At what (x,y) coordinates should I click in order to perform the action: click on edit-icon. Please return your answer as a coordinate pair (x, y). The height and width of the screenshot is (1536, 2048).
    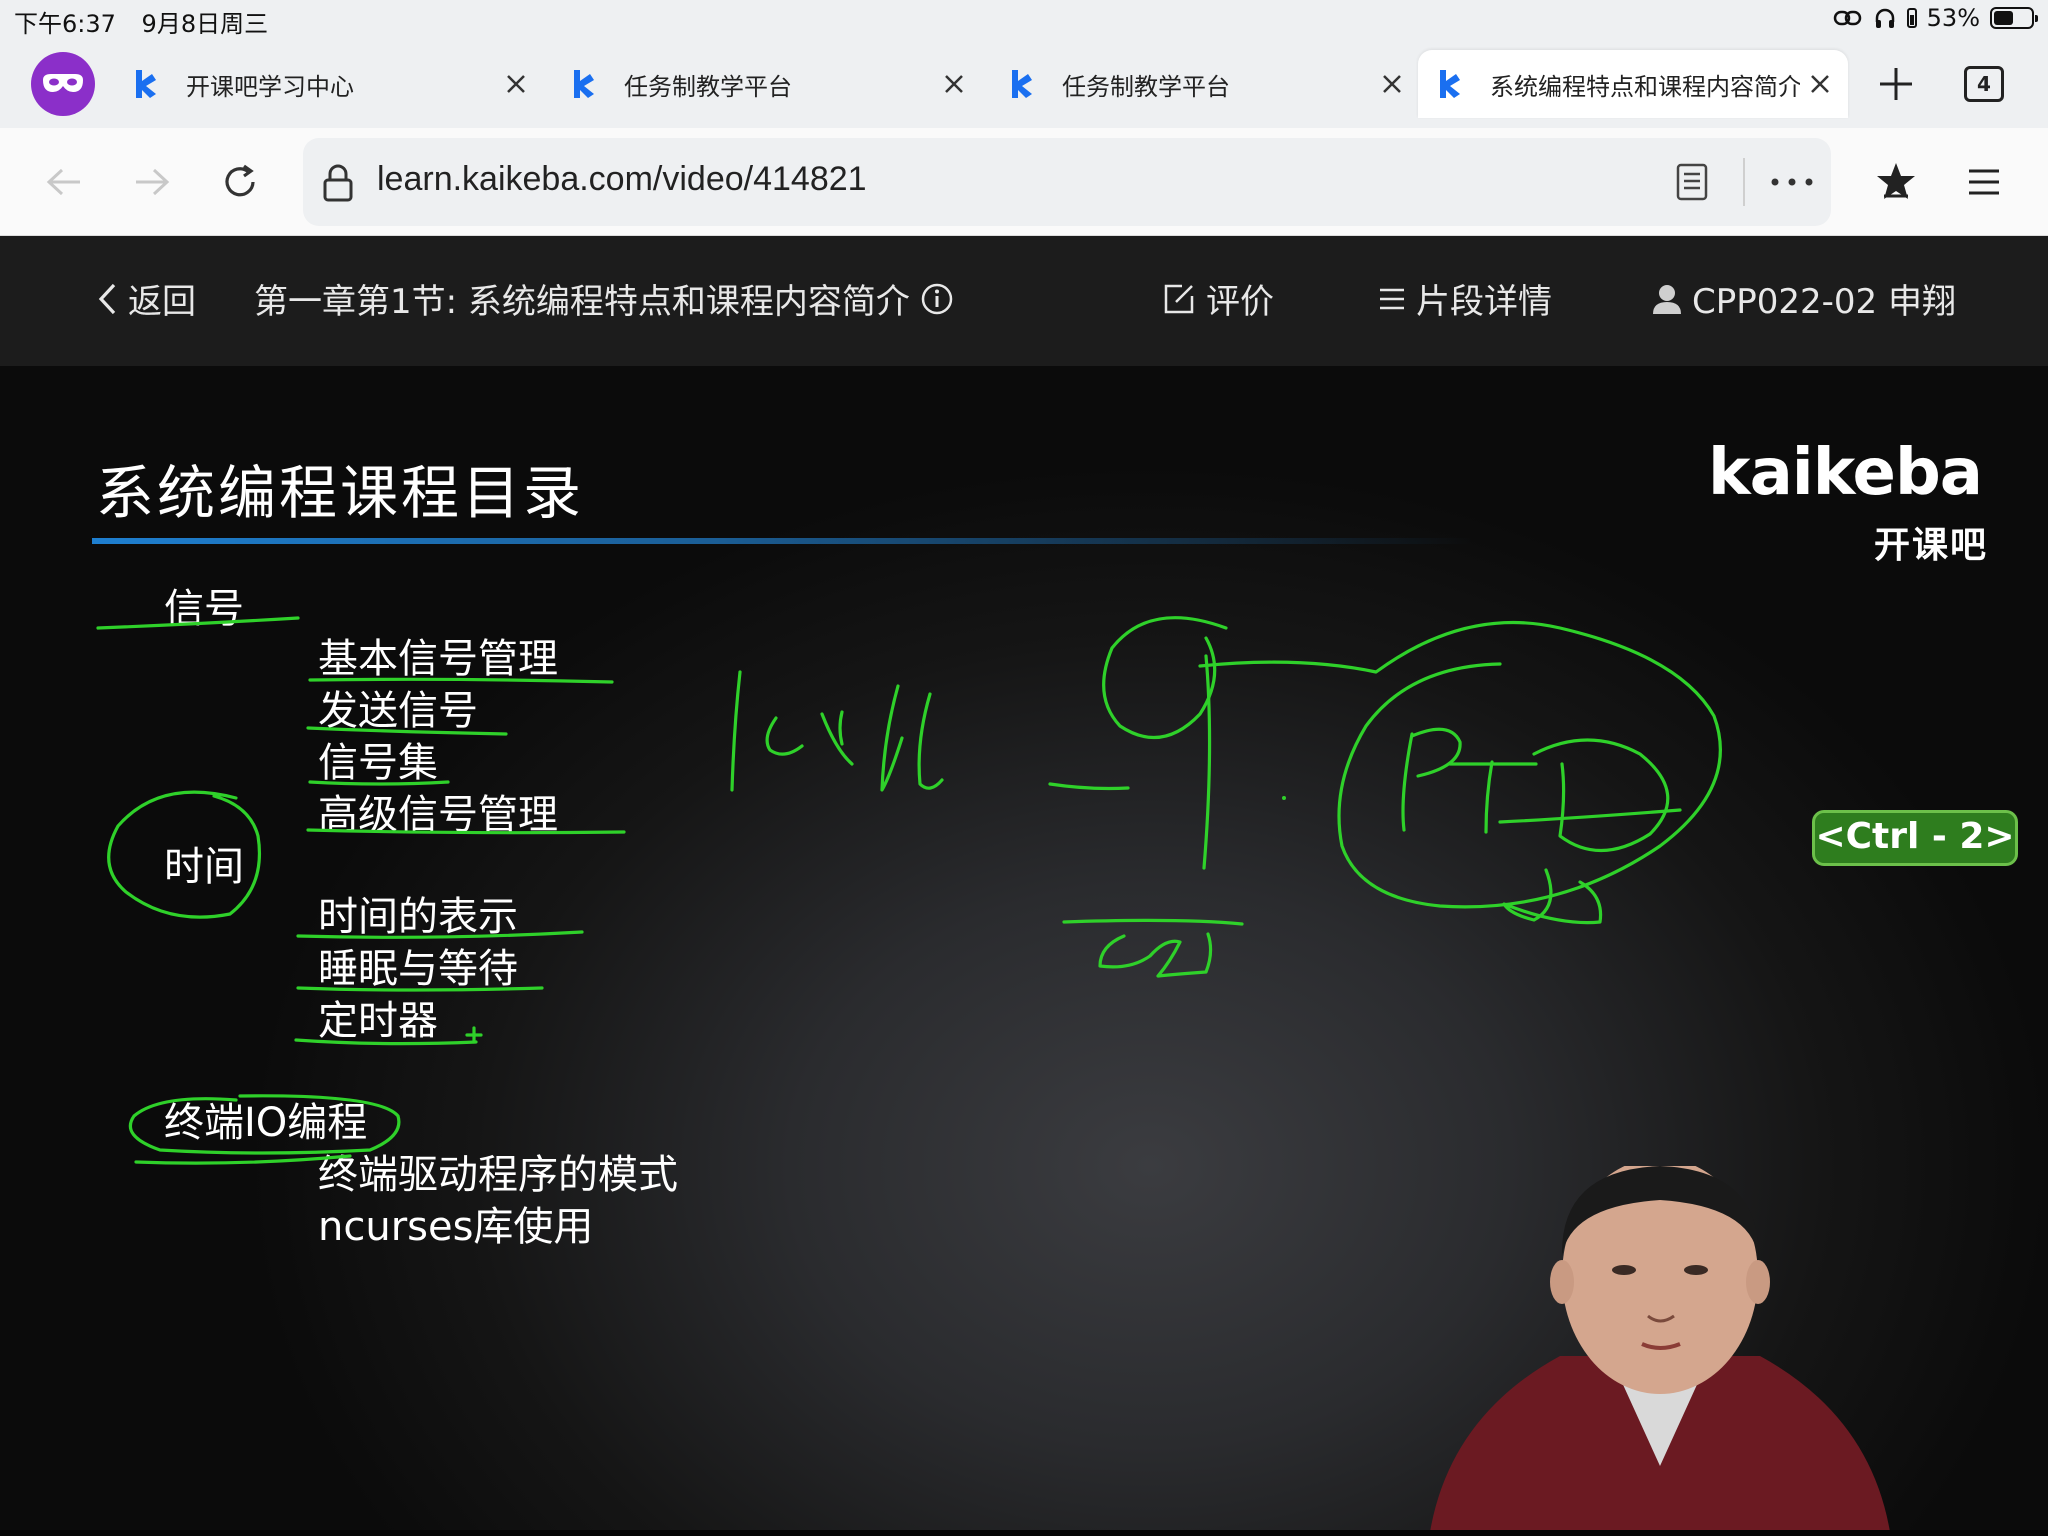
    Looking at the image, I should click on (1179, 298).